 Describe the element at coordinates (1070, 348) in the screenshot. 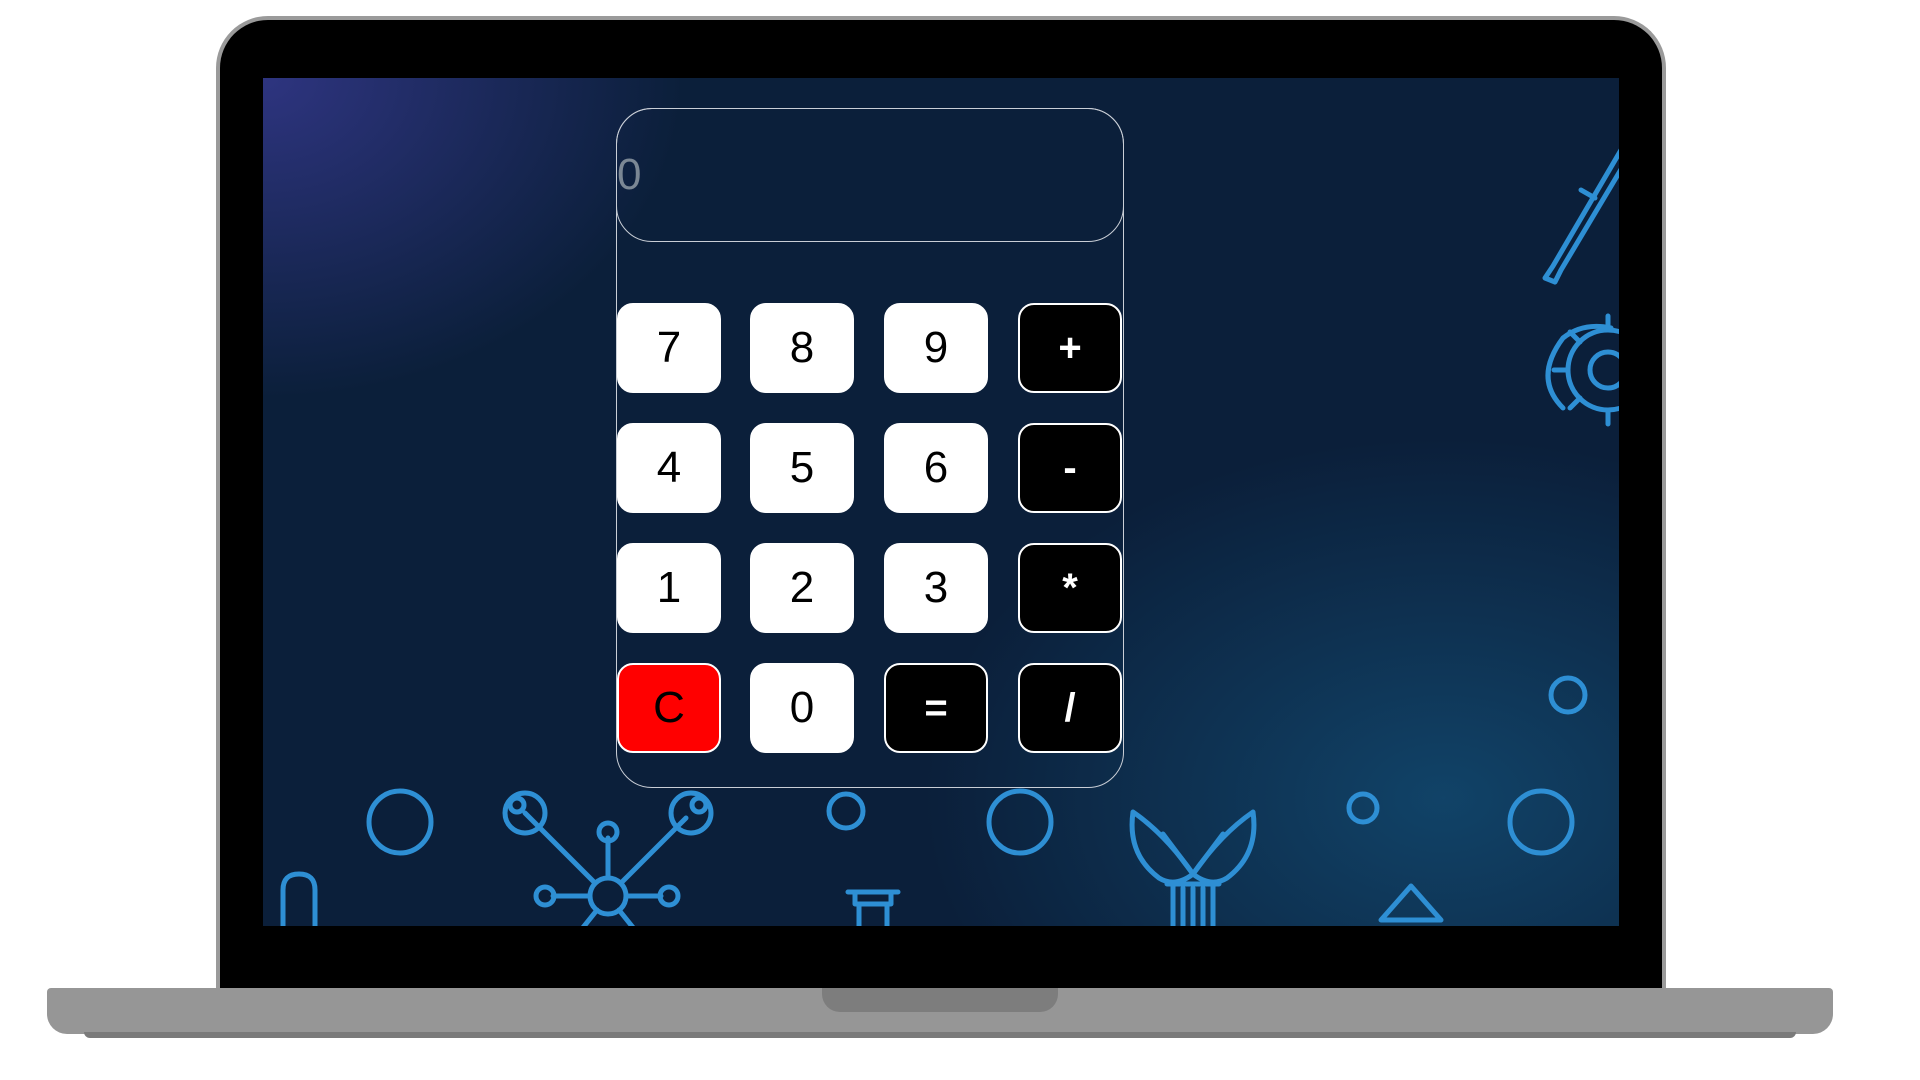

I see `key-add: +` at that location.